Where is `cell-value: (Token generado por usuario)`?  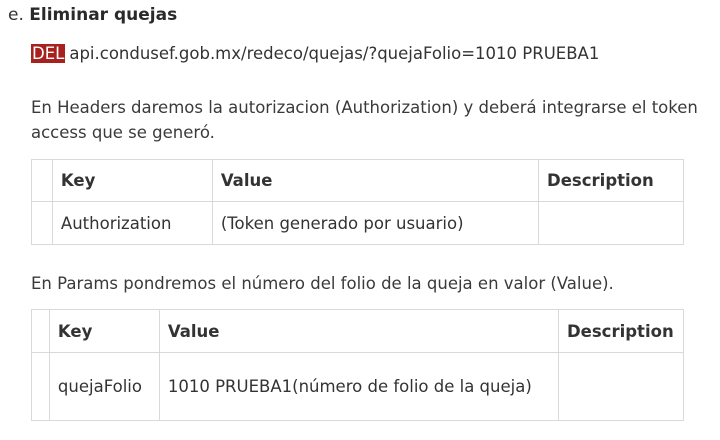
cell-value: (Token generado por usuario) is located at coordinates (375, 223).